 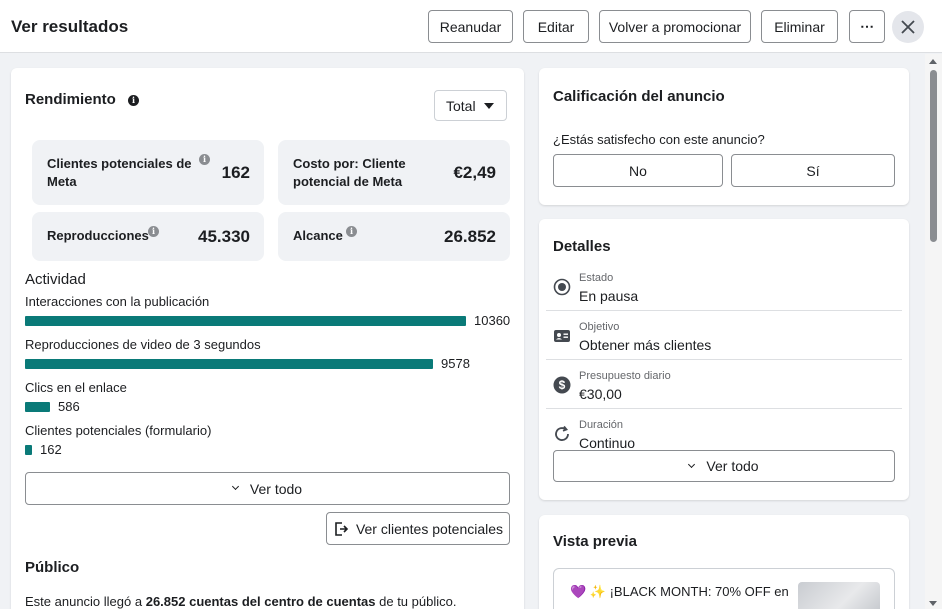 I want to click on caret-down-icon, so click(x=489, y=106).